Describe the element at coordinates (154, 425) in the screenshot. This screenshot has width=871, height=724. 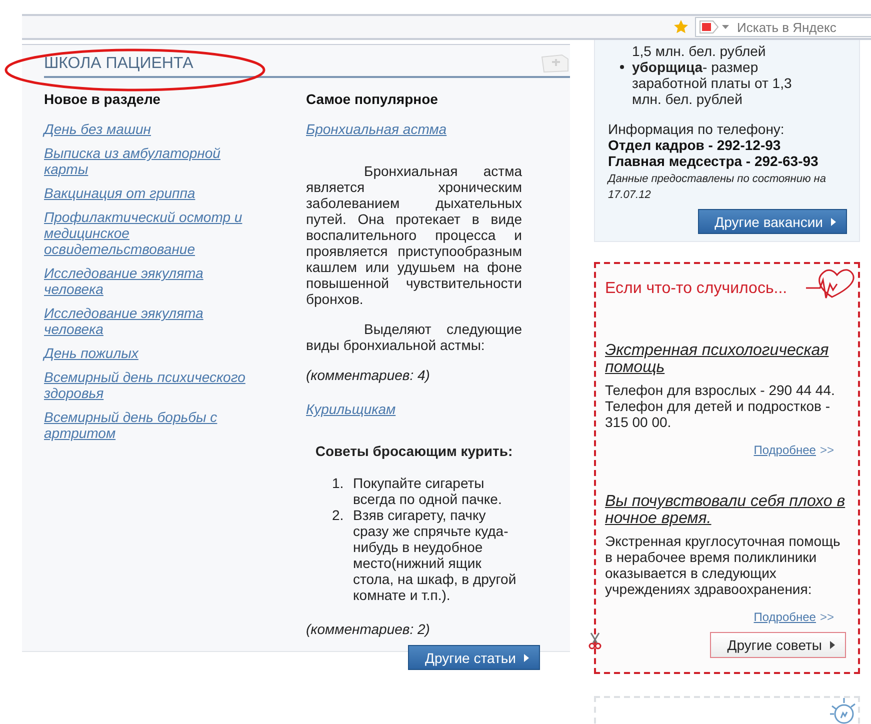
I see `article-link: Всемирный день борьбы с артритом` at that location.